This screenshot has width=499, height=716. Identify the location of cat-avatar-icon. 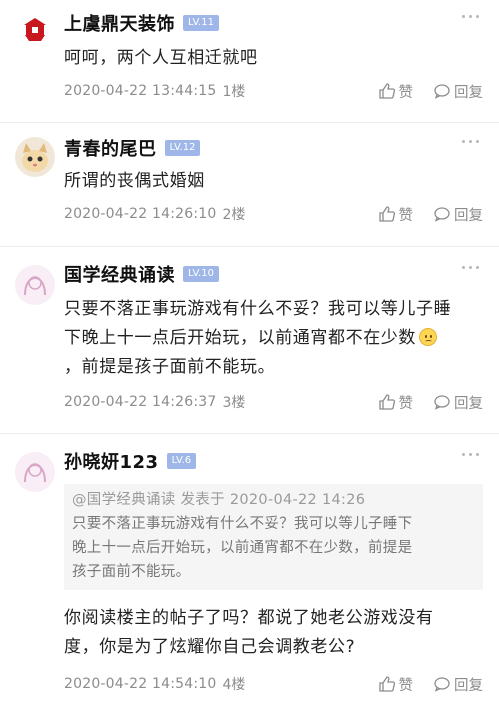
(35, 157).